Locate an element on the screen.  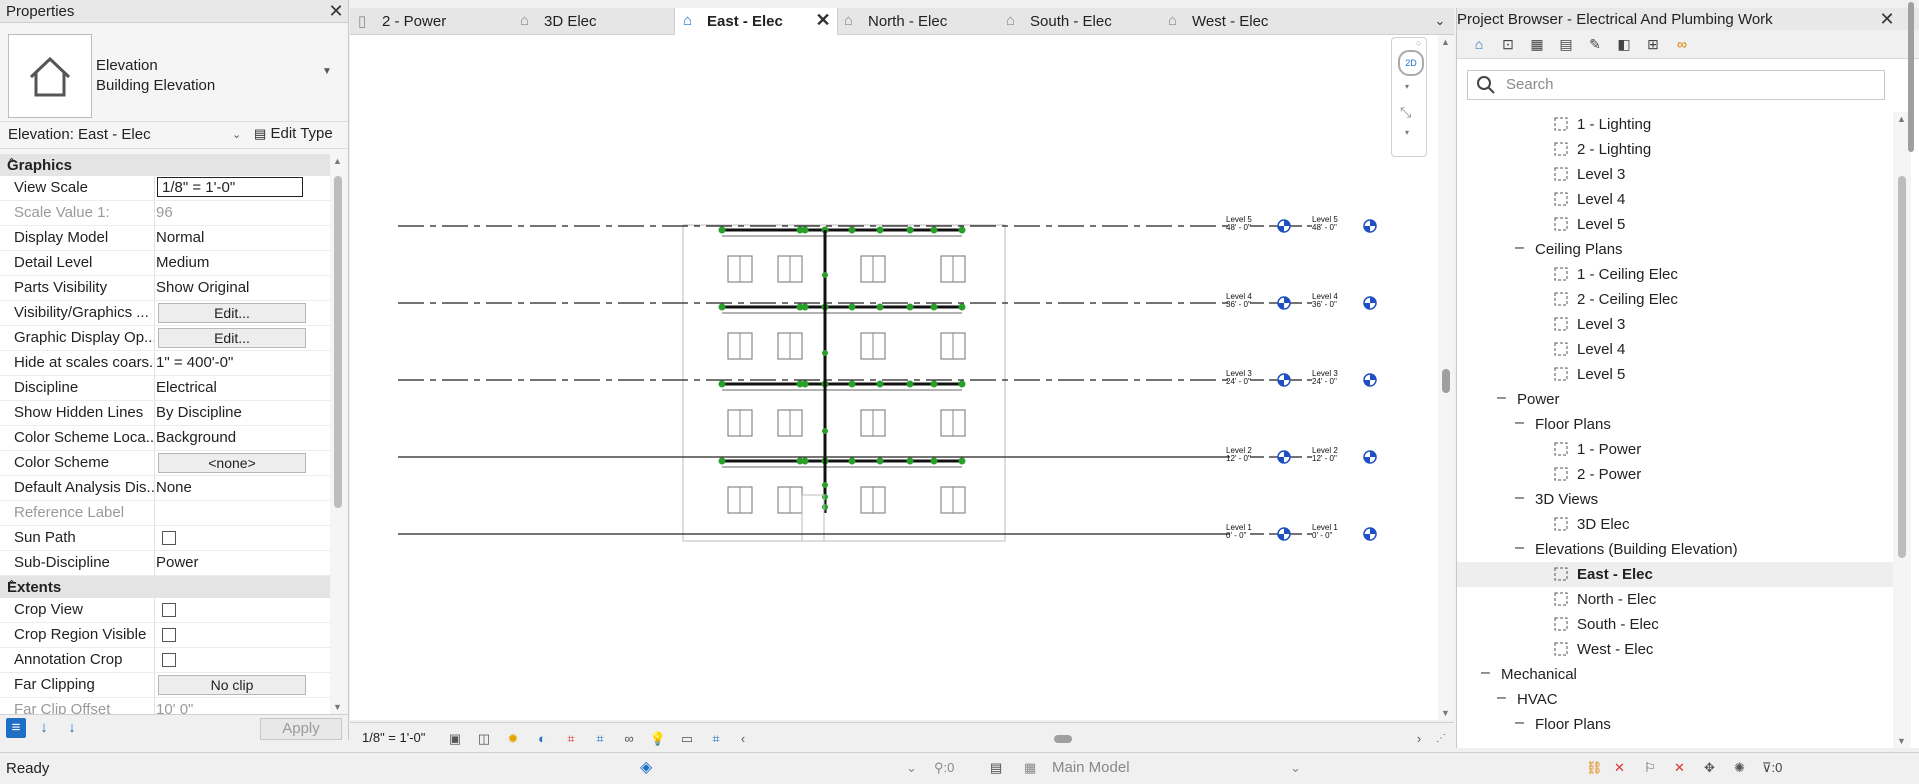
property-value: Show Original is located at coordinates (231, 287).